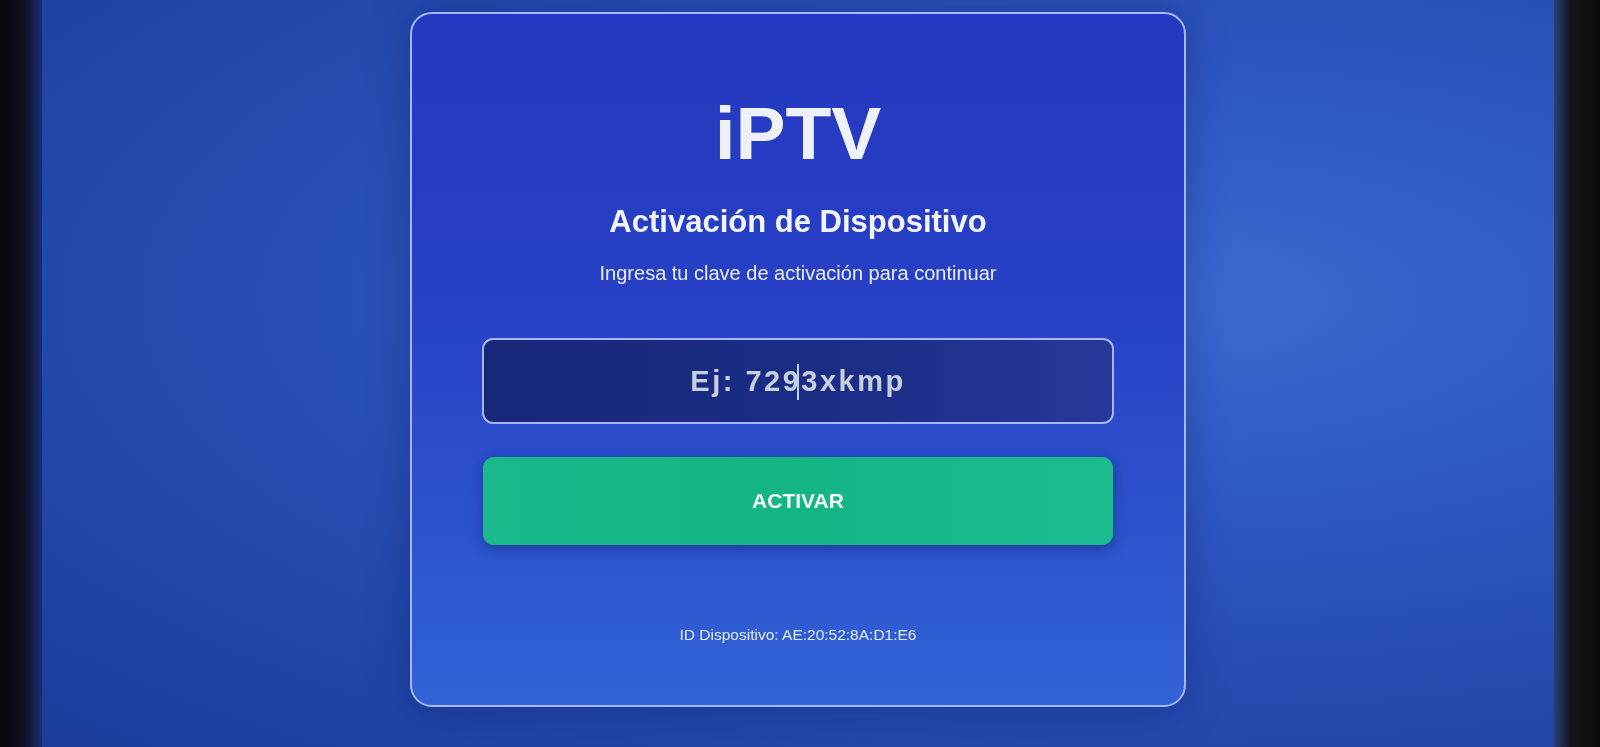  What do you see at coordinates (798, 635) in the screenshot?
I see `device-id-text: ID Dispositivo: AE:20:52:8A:D1:E6` at bounding box center [798, 635].